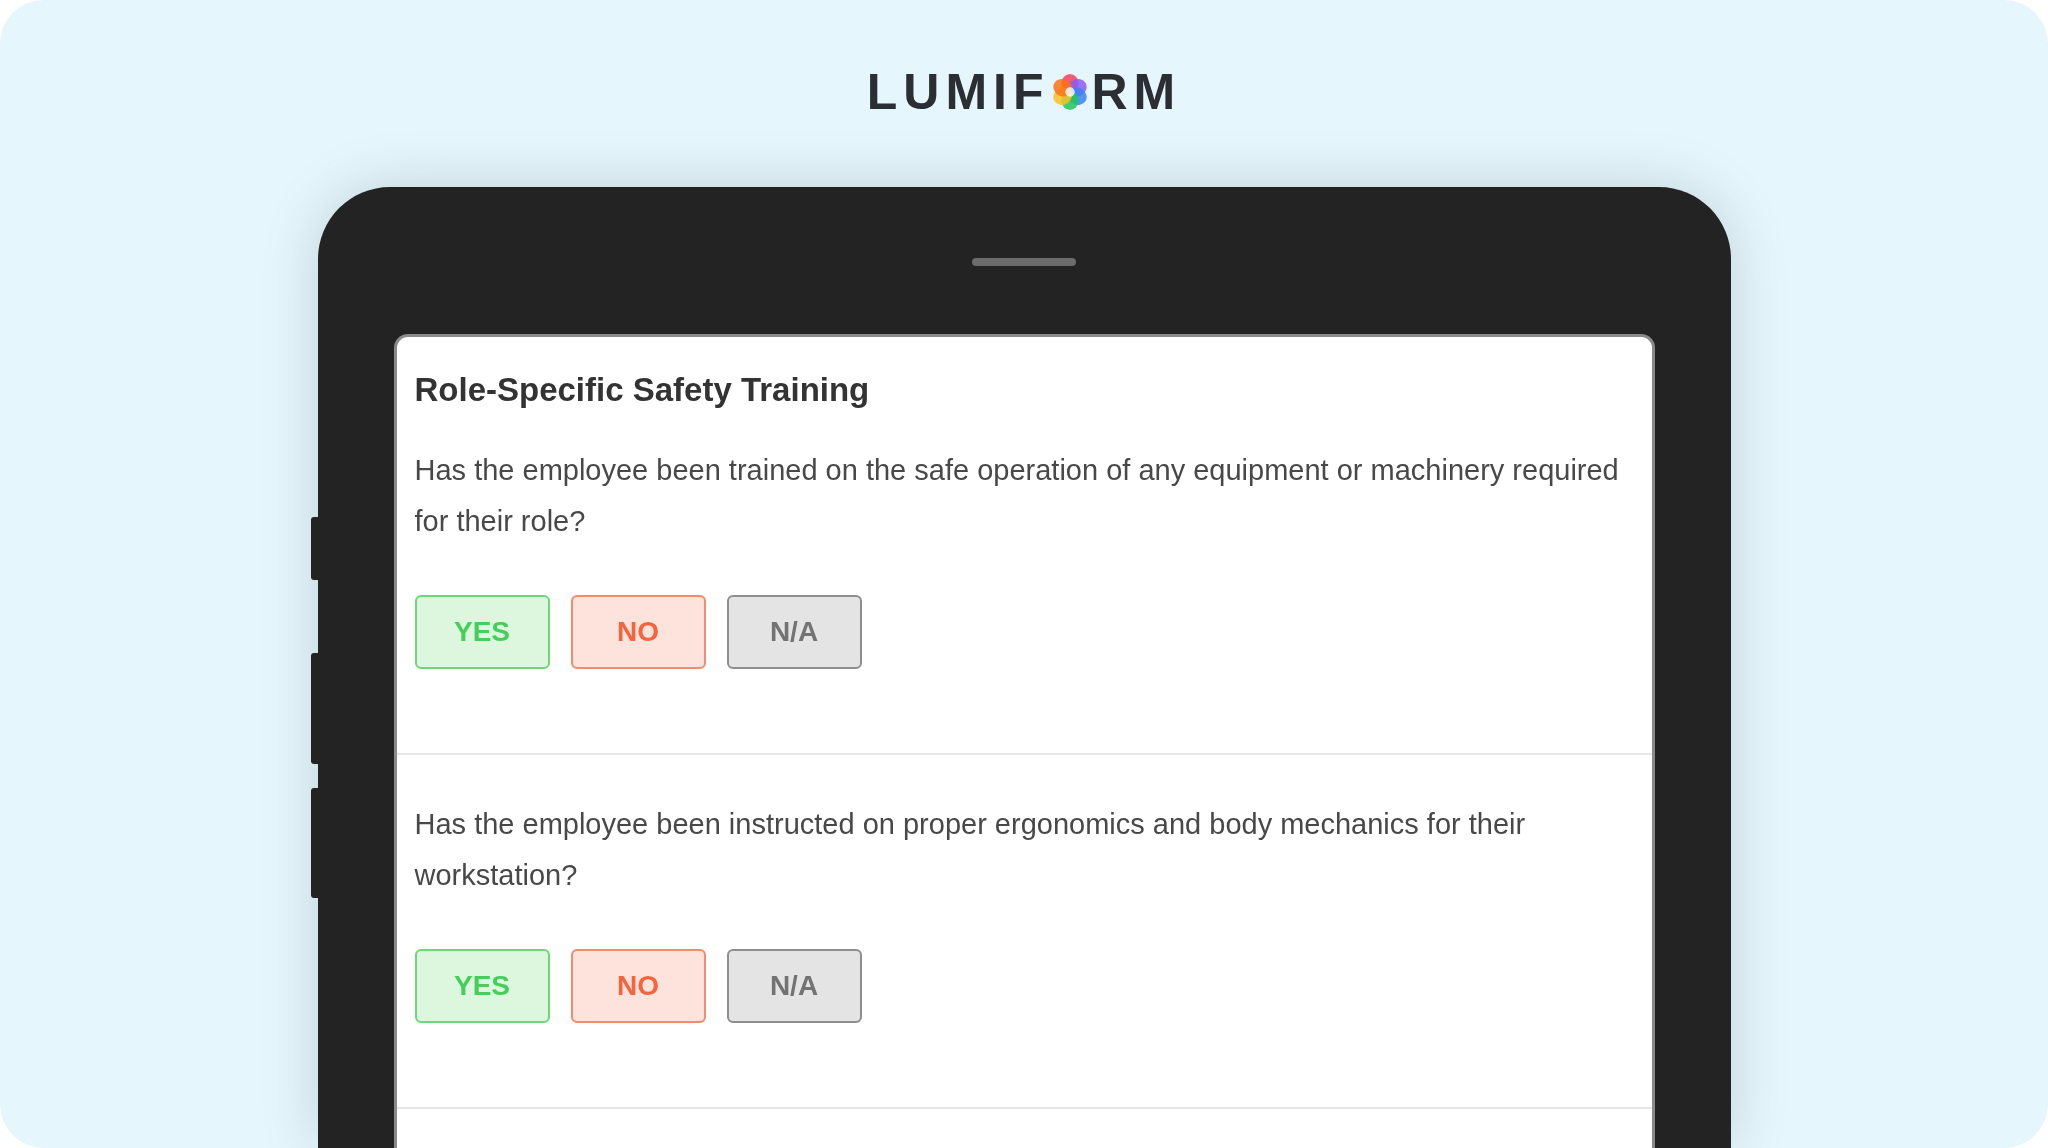  Describe the element at coordinates (970, 849) in the screenshot. I see `question-text: Has the employee been instructed on proper ergonomics and body mechanics for their workstation?` at that location.